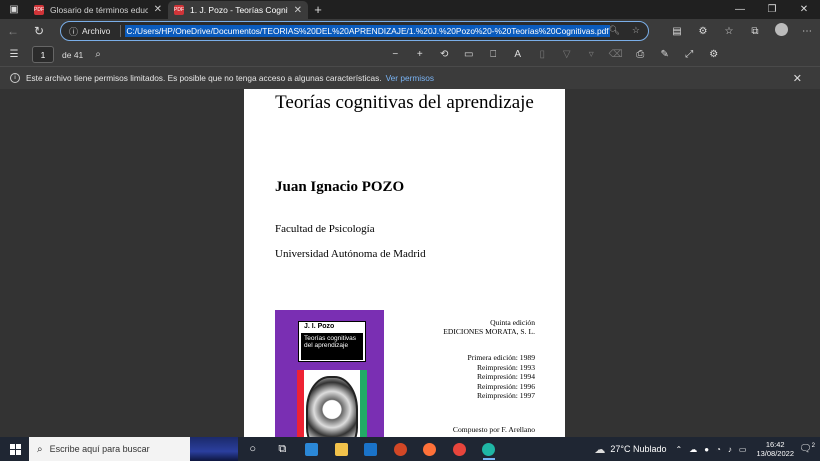 The image size is (820, 461). I want to click on antivirus-icon: ●, so click(706, 449).